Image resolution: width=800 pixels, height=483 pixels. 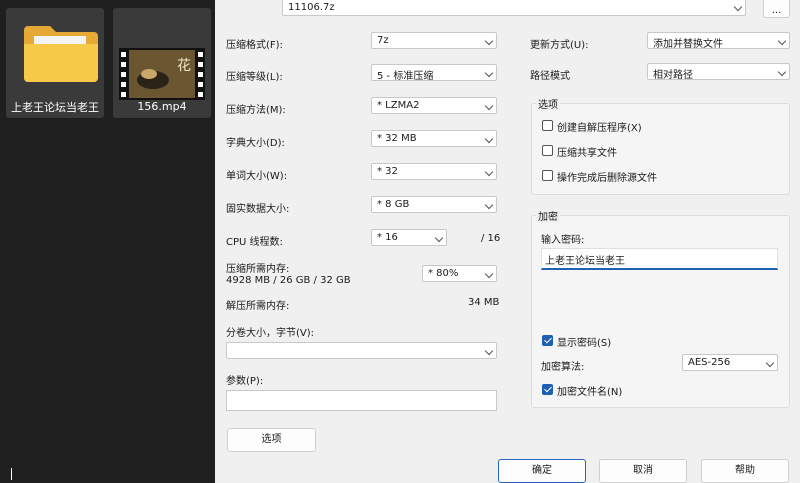 What do you see at coordinates (434, 40) in the screenshot?
I see `format-select: 7z` at bounding box center [434, 40].